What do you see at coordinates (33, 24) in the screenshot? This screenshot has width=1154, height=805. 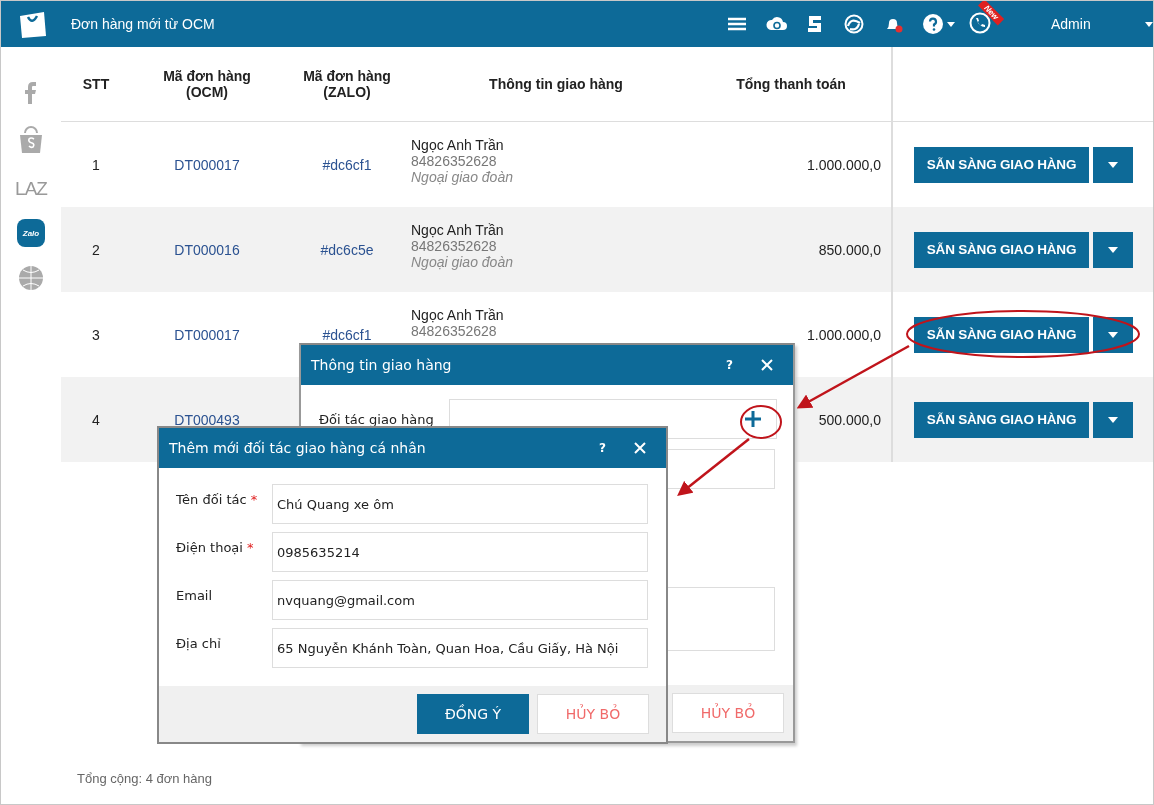 I see `bag-logo-icon` at bounding box center [33, 24].